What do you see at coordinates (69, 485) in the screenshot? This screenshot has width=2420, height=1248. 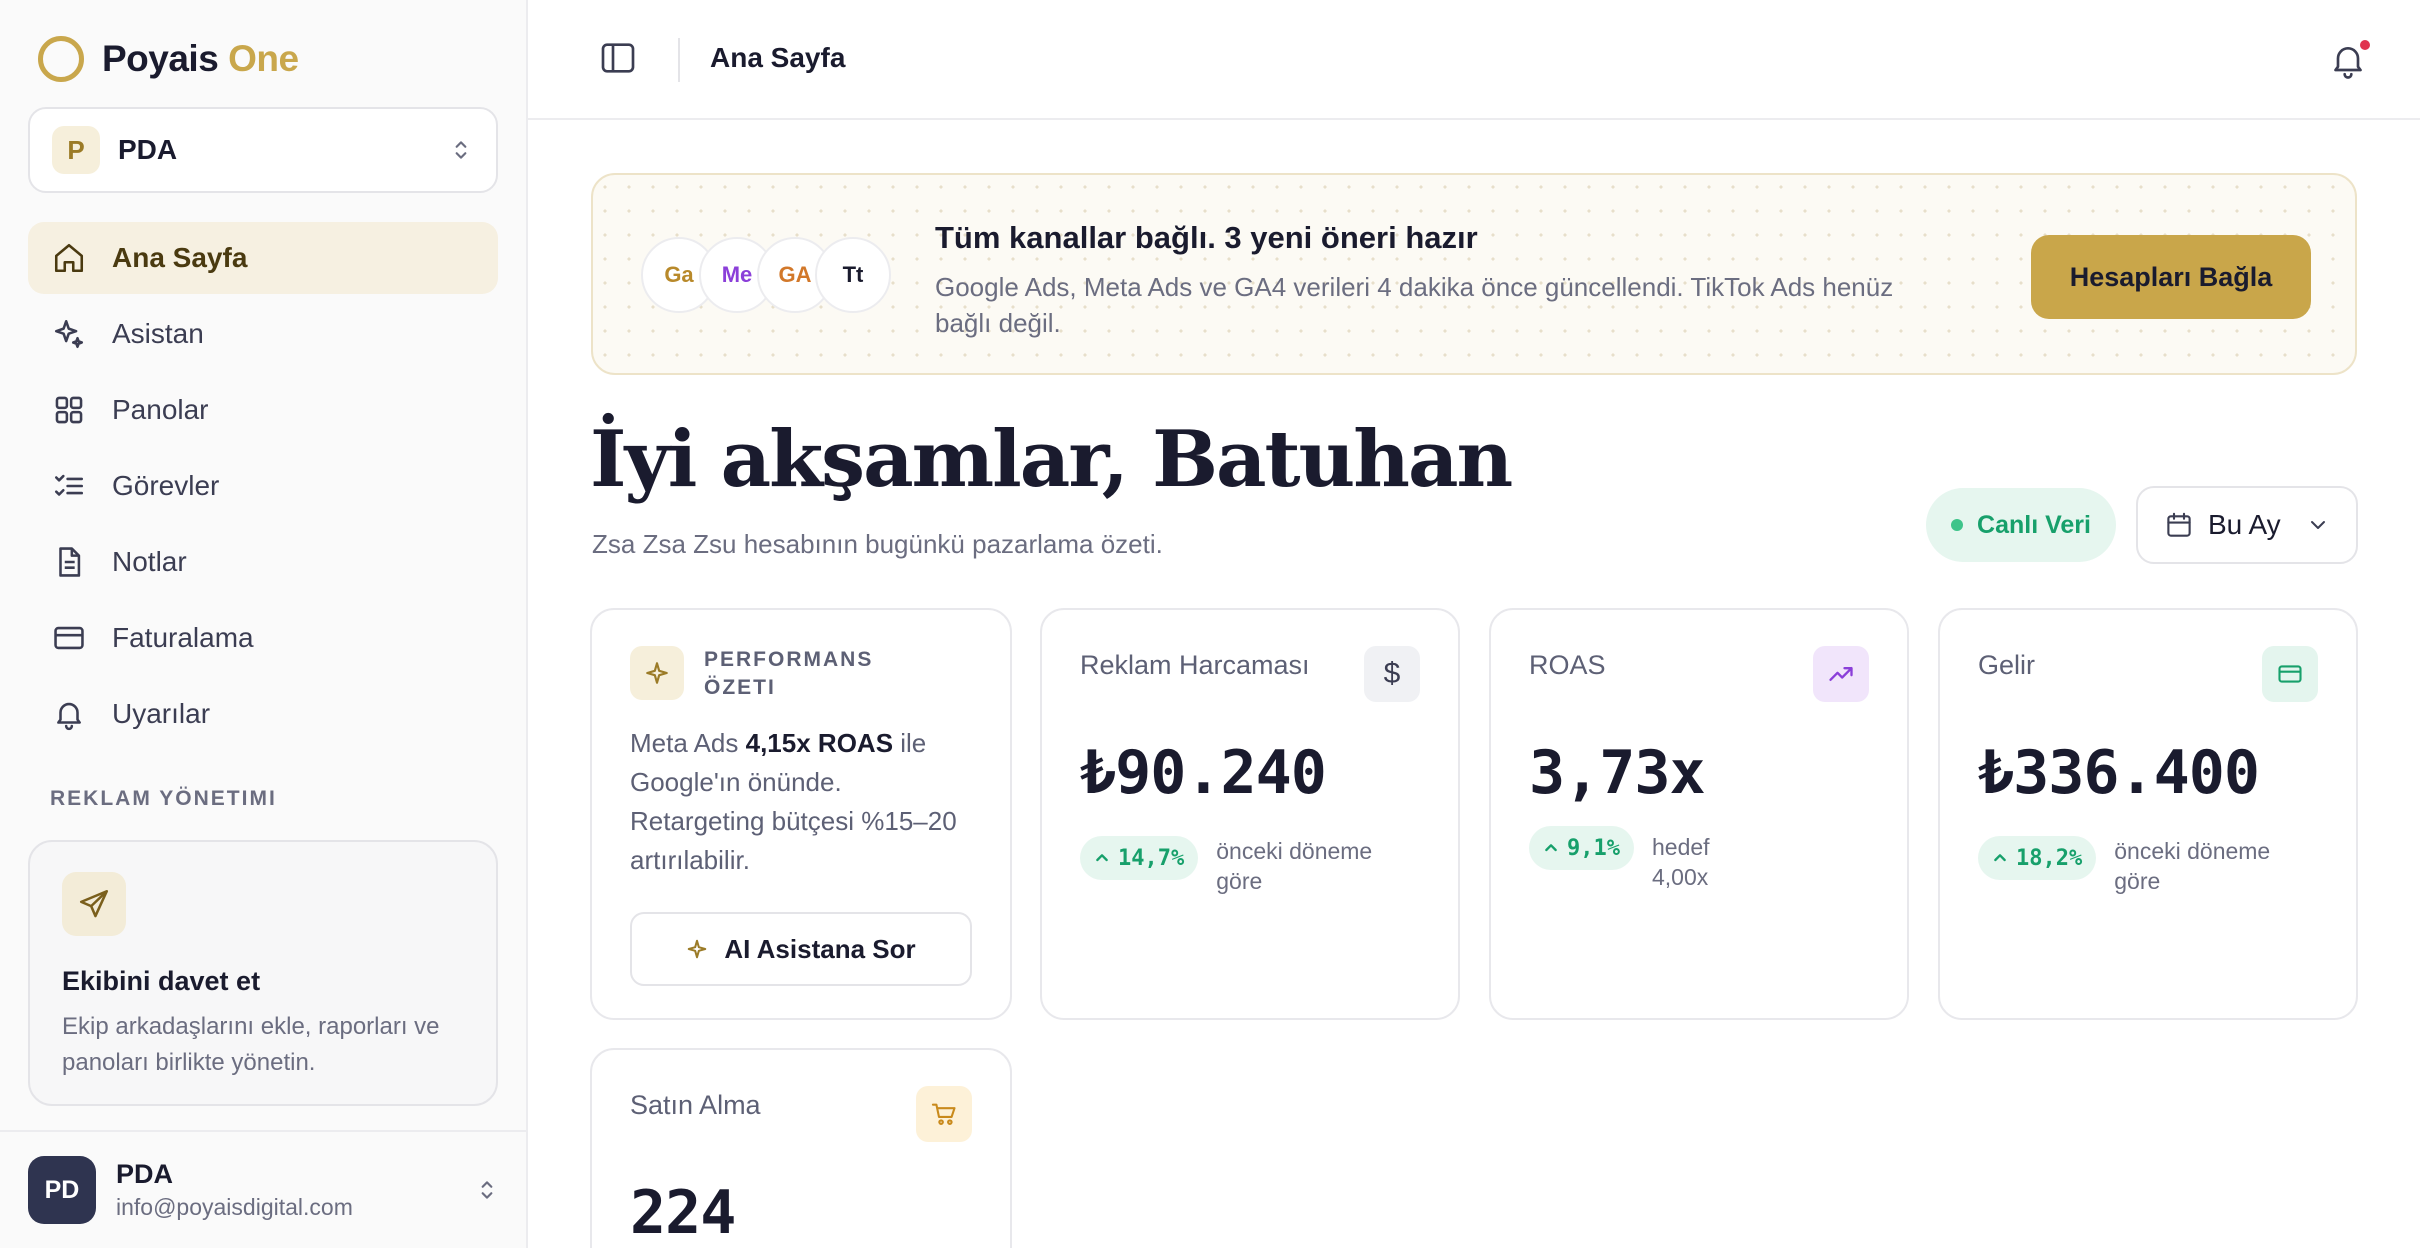 I see `checklist-icon` at bounding box center [69, 485].